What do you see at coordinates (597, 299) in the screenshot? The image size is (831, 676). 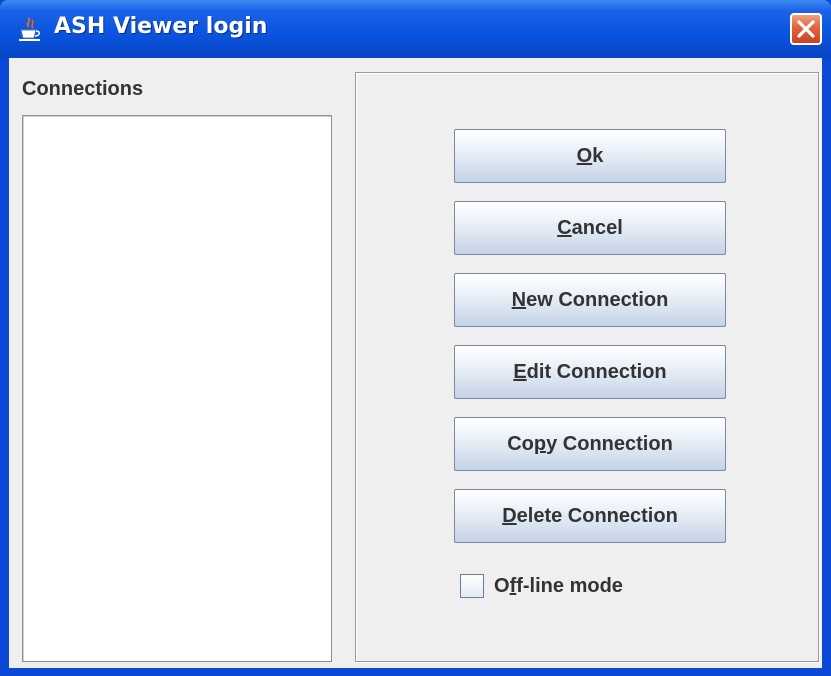 I see `new-connection-label-rest: ew Connection` at bounding box center [597, 299].